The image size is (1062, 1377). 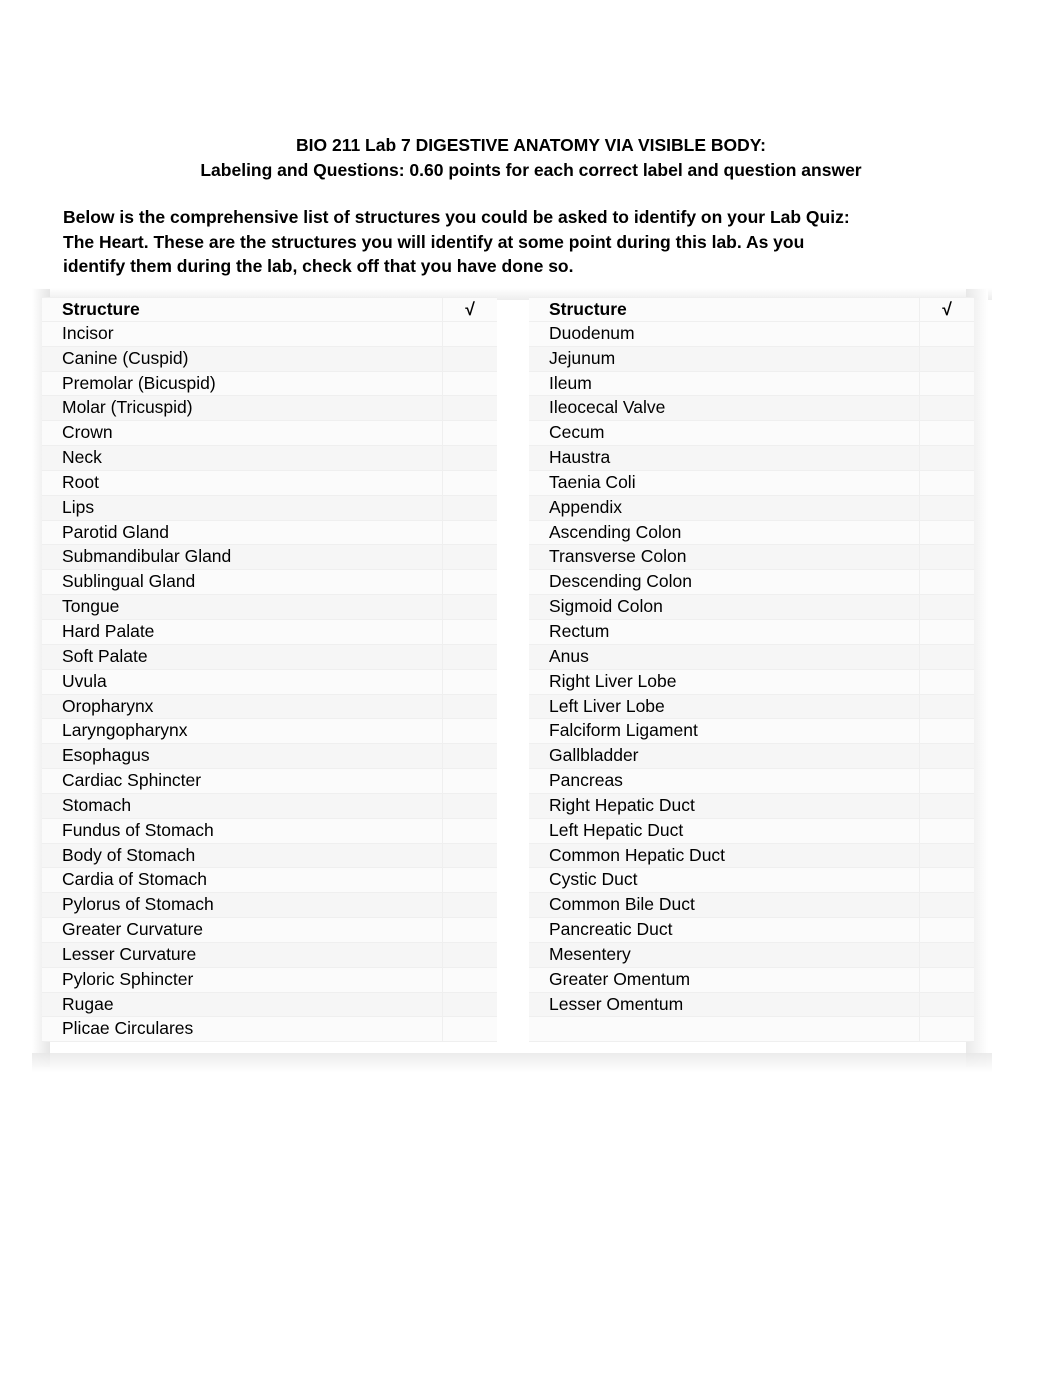 What do you see at coordinates (242, 656) in the screenshot?
I see `structure-name-cell: Soft Palate` at bounding box center [242, 656].